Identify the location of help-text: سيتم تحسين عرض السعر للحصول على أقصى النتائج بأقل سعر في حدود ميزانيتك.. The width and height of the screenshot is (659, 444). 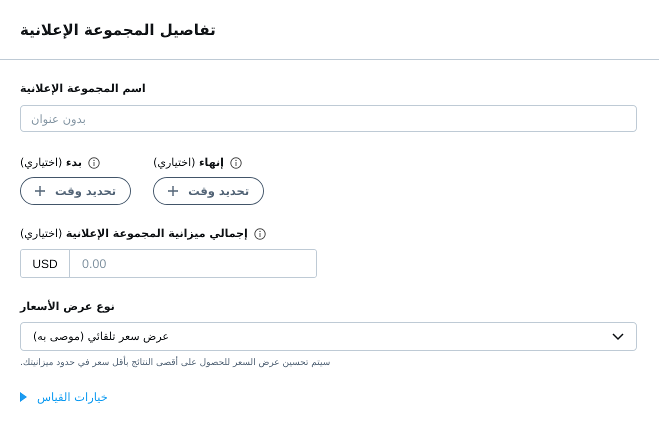
(175, 363).